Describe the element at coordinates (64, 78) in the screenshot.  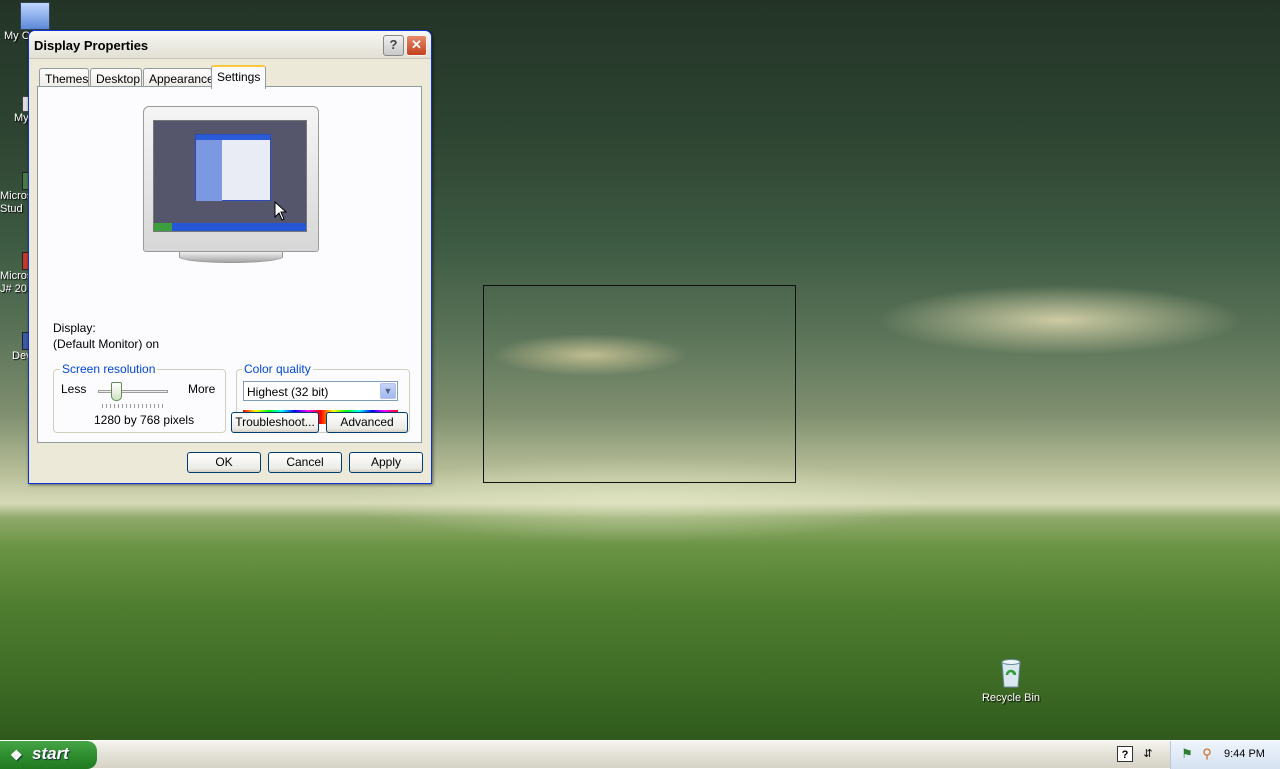
I see `tab-themes: Themes` at that location.